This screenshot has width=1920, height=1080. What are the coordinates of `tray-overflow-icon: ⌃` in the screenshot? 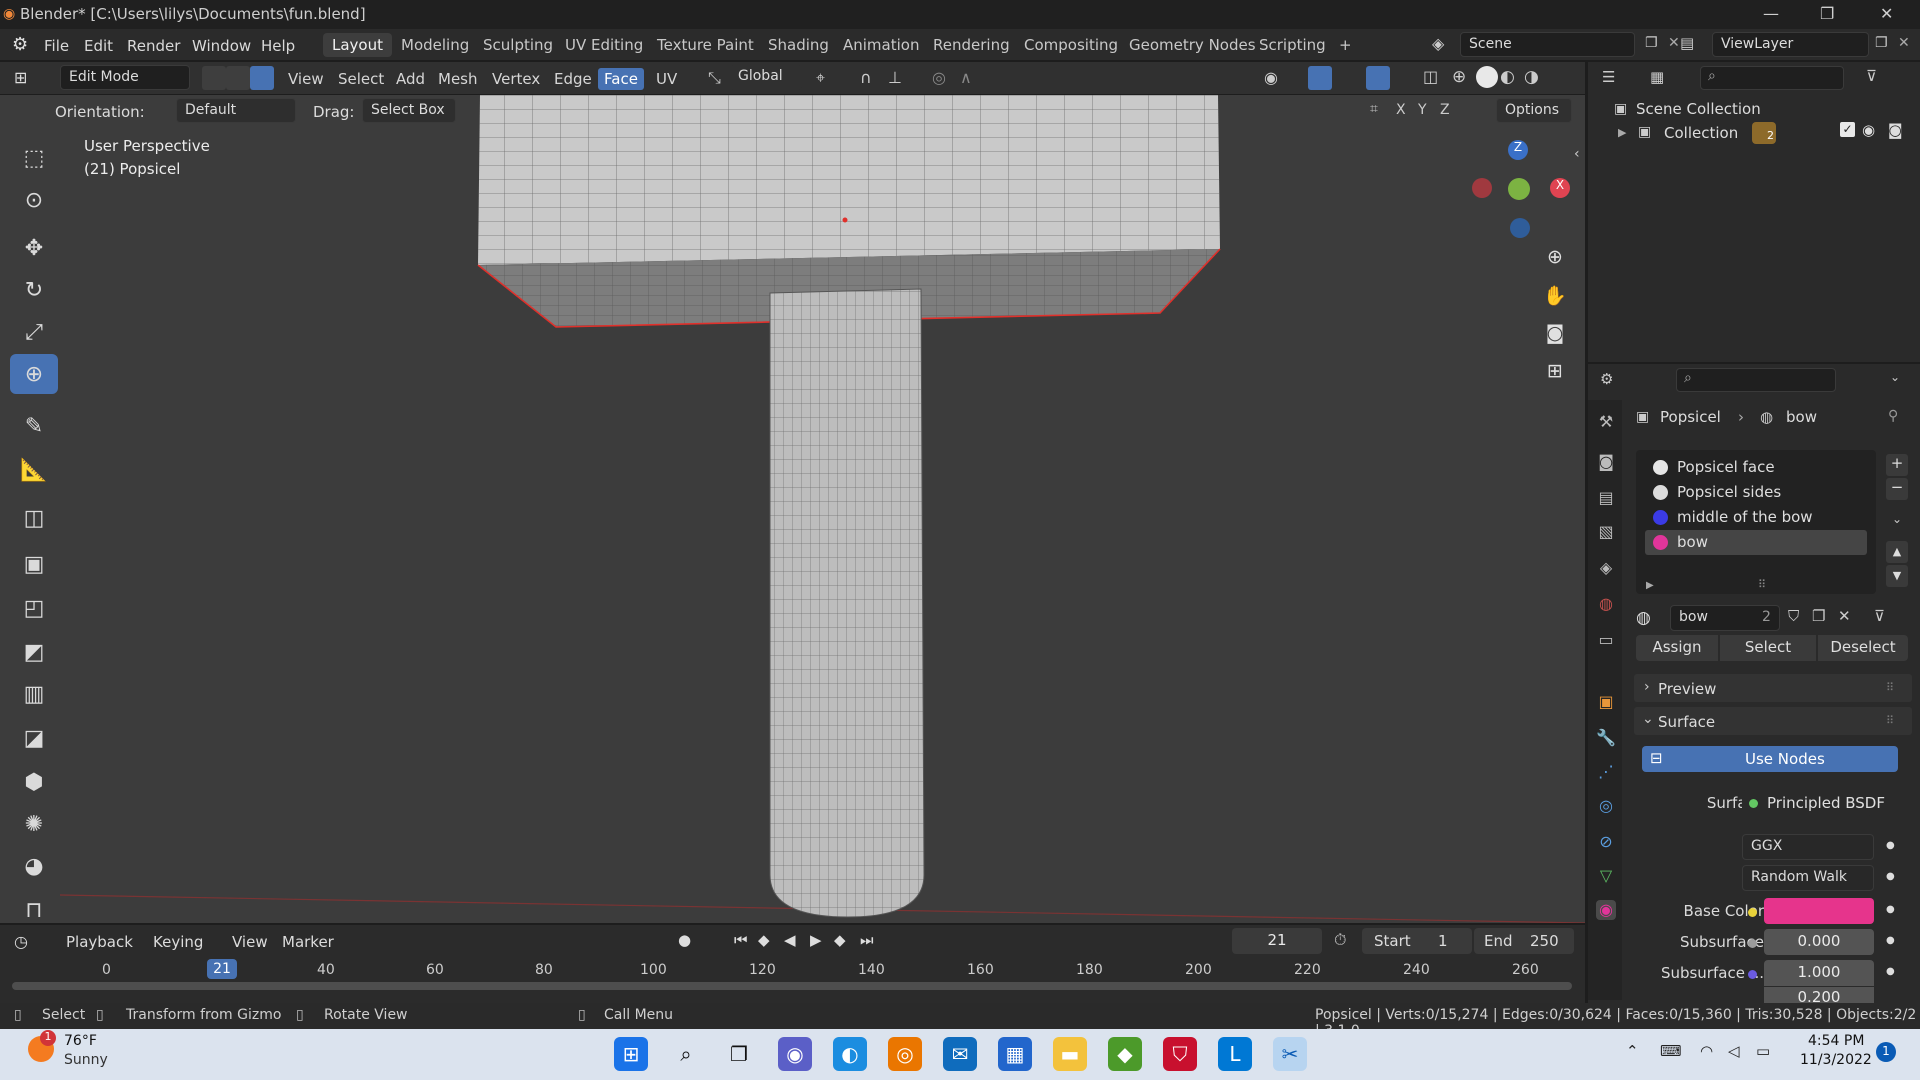 It's located at (1632, 1051).